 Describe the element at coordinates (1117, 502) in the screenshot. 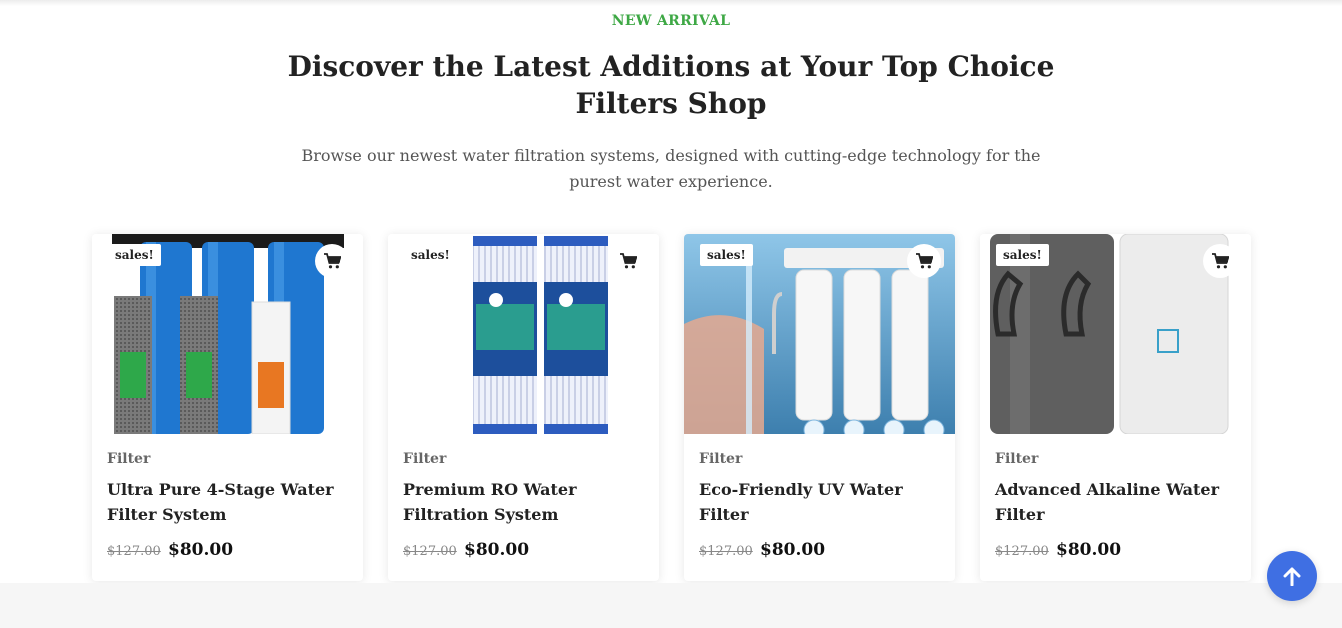

I see `product-name: Advanced Alkaline Water Filter` at that location.